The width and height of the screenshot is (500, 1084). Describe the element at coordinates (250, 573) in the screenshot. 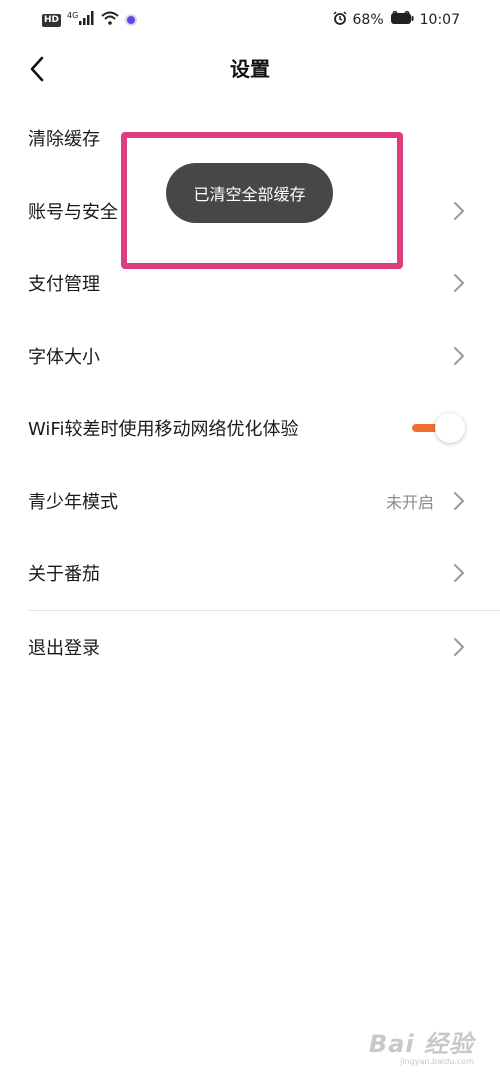

I see `setting-about: 关于番茄` at that location.